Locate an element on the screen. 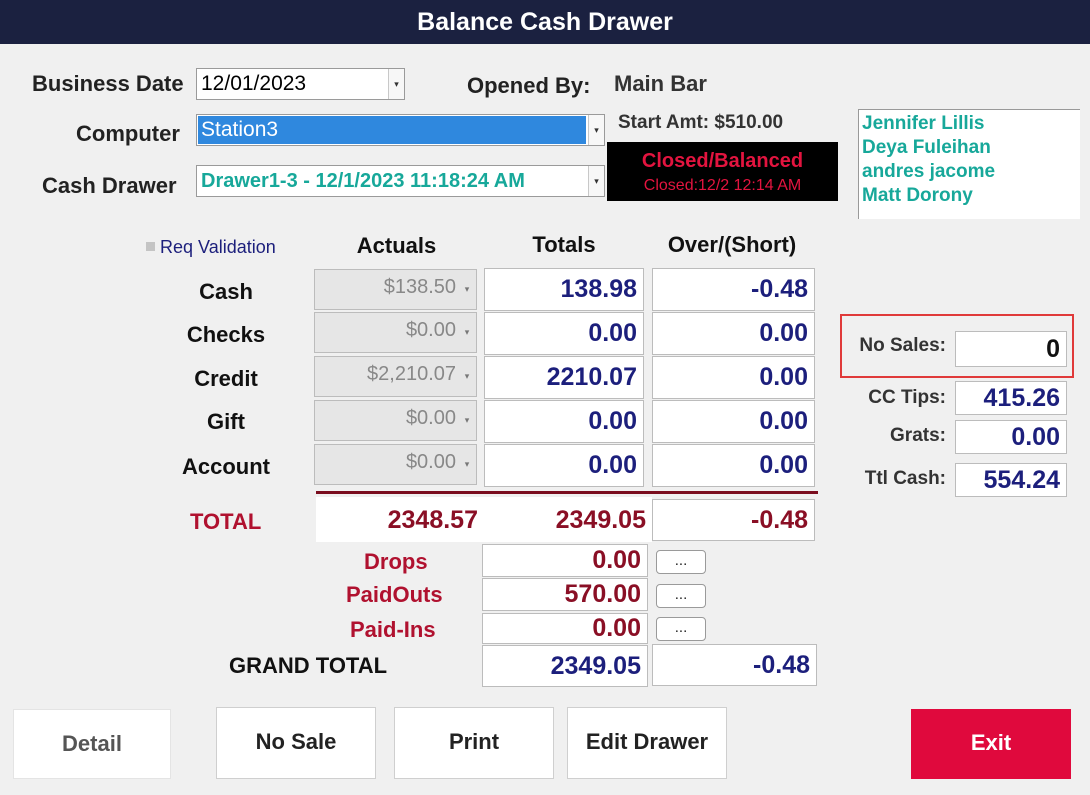 This screenshot has width=1090, height=795. exit-button: Exit is located at coordinates (991, 744).